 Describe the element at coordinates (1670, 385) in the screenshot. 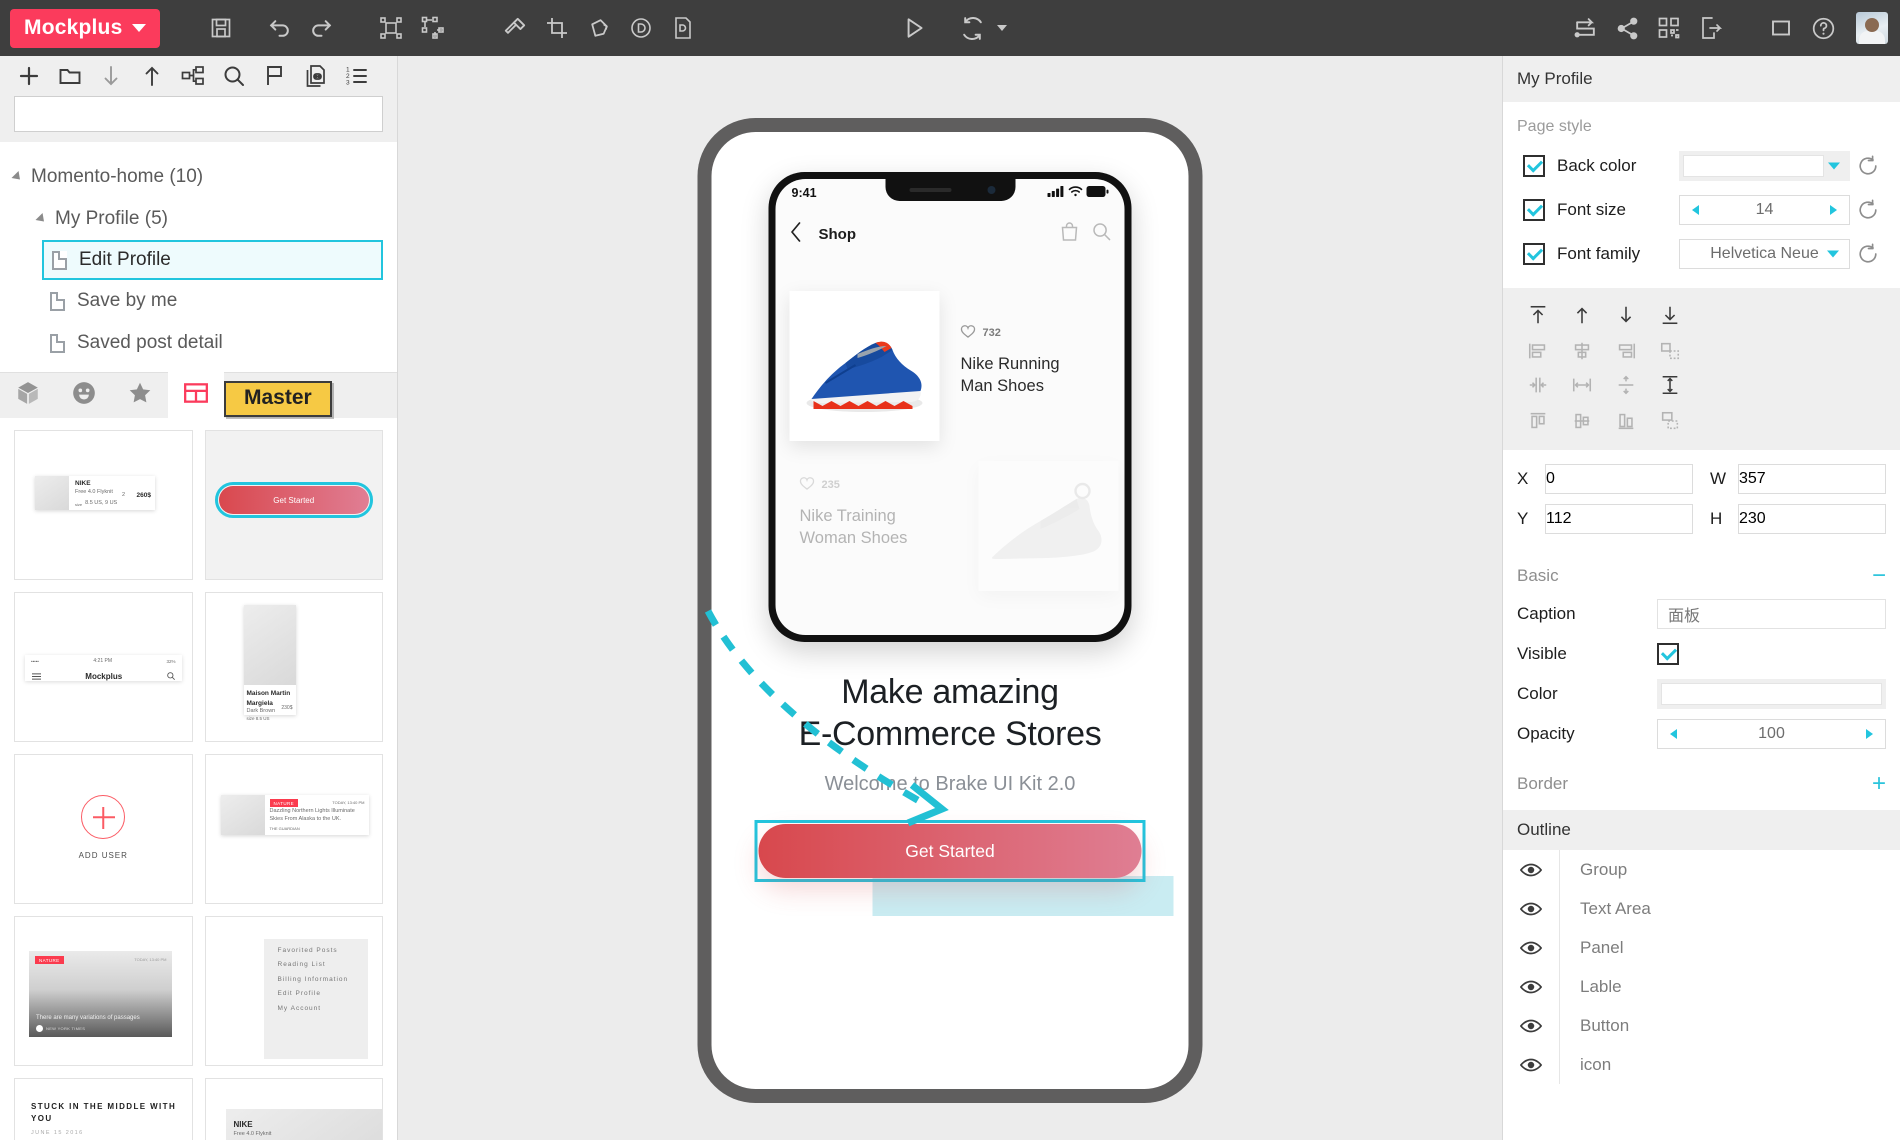

I see `space-height-icon` at that location.